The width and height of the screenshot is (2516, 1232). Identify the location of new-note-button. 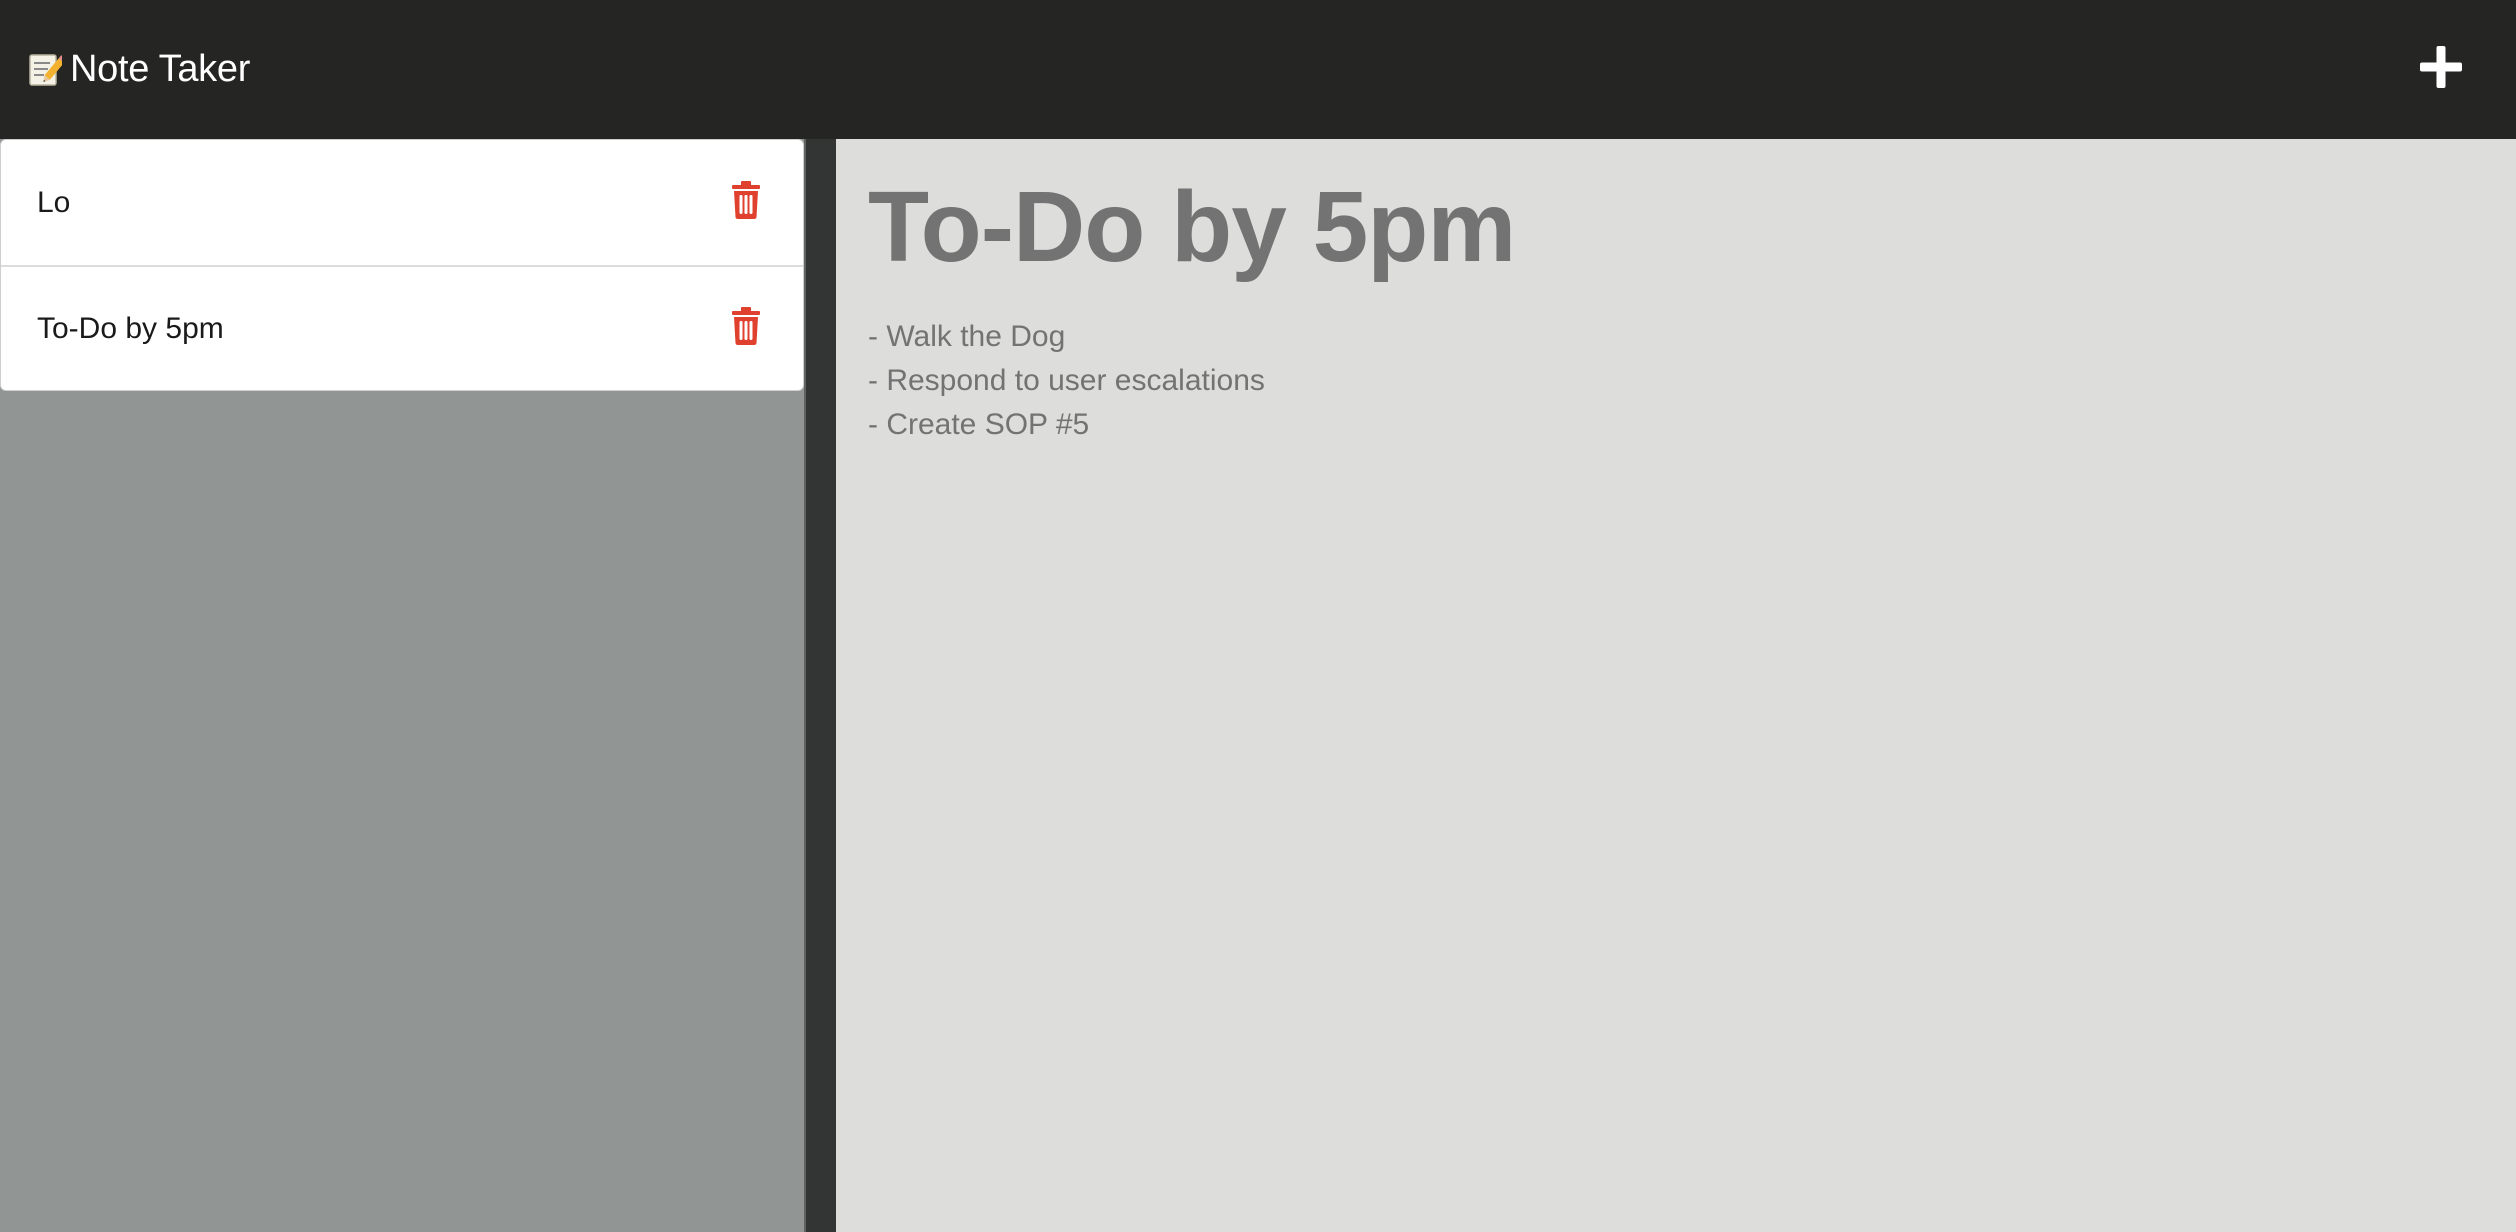
(2441, 70).